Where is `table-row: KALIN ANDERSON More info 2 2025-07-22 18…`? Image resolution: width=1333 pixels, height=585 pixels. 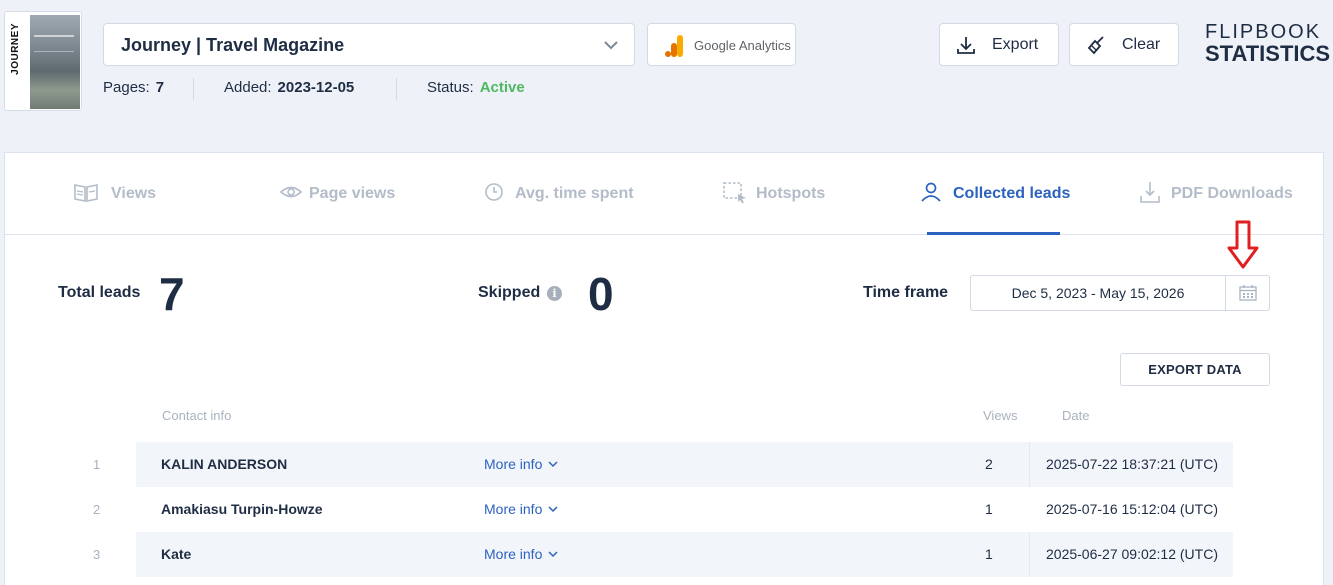 table-row: KALIN ANDERSON More info 2 2025-07-22 18… is located at coordinates (684, 464).